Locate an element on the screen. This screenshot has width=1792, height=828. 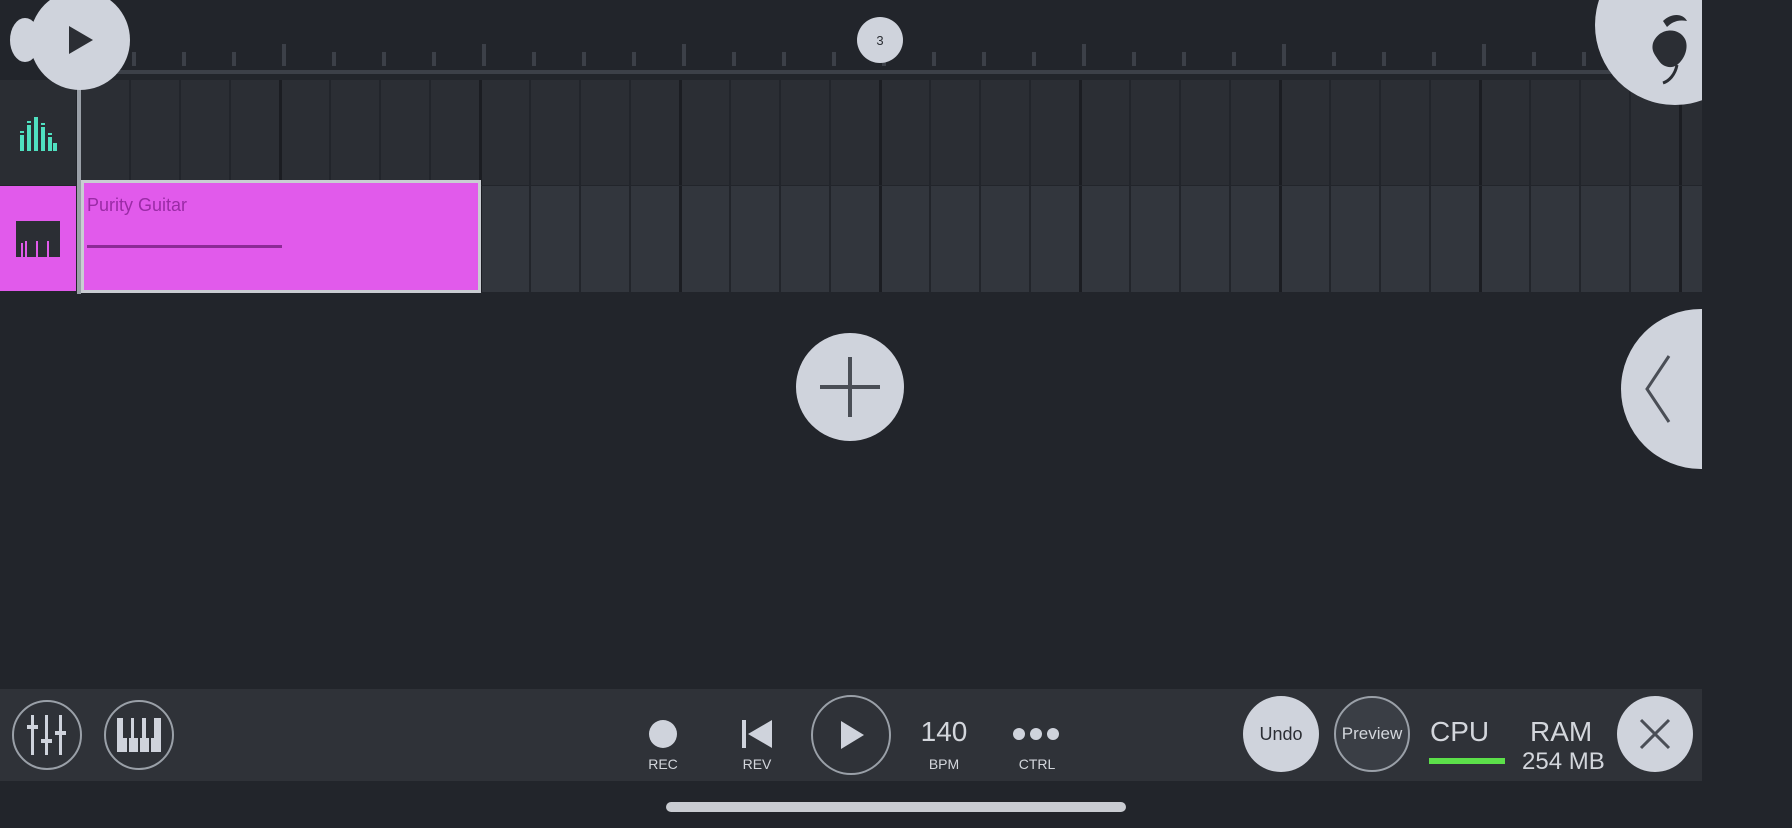
pattern-clip: Purity Guitar is located at coordinates (281, 236).